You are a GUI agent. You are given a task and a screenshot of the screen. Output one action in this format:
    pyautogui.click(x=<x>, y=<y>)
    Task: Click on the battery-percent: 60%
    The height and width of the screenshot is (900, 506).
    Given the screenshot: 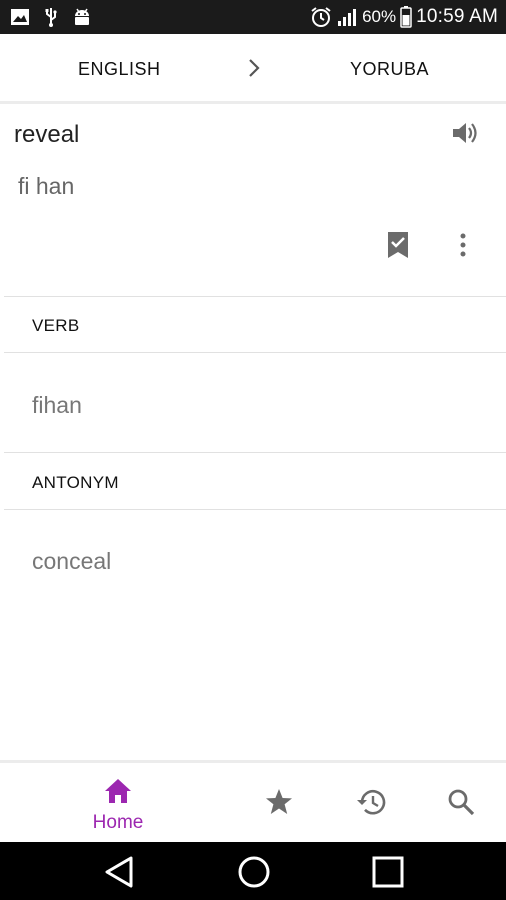 What is the action you would take?
    pyautogui.click(x=379, y=16)
    